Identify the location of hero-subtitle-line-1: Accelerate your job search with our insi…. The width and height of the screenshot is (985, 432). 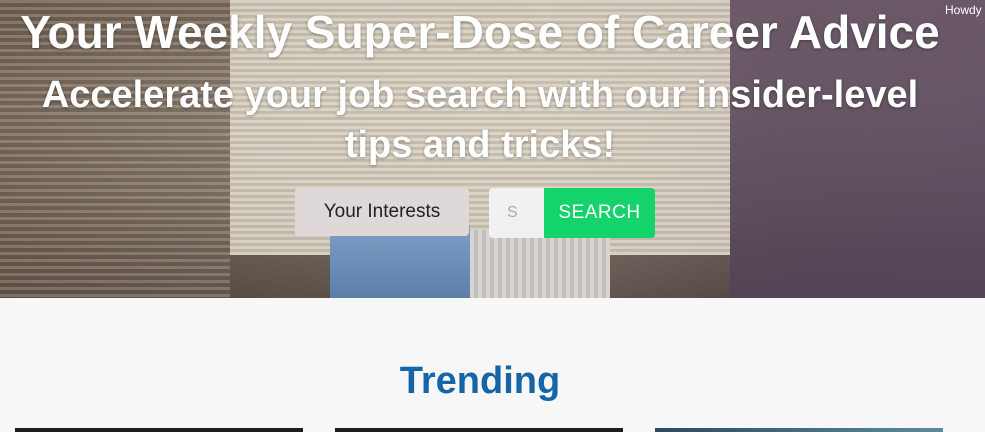
(480, 95).